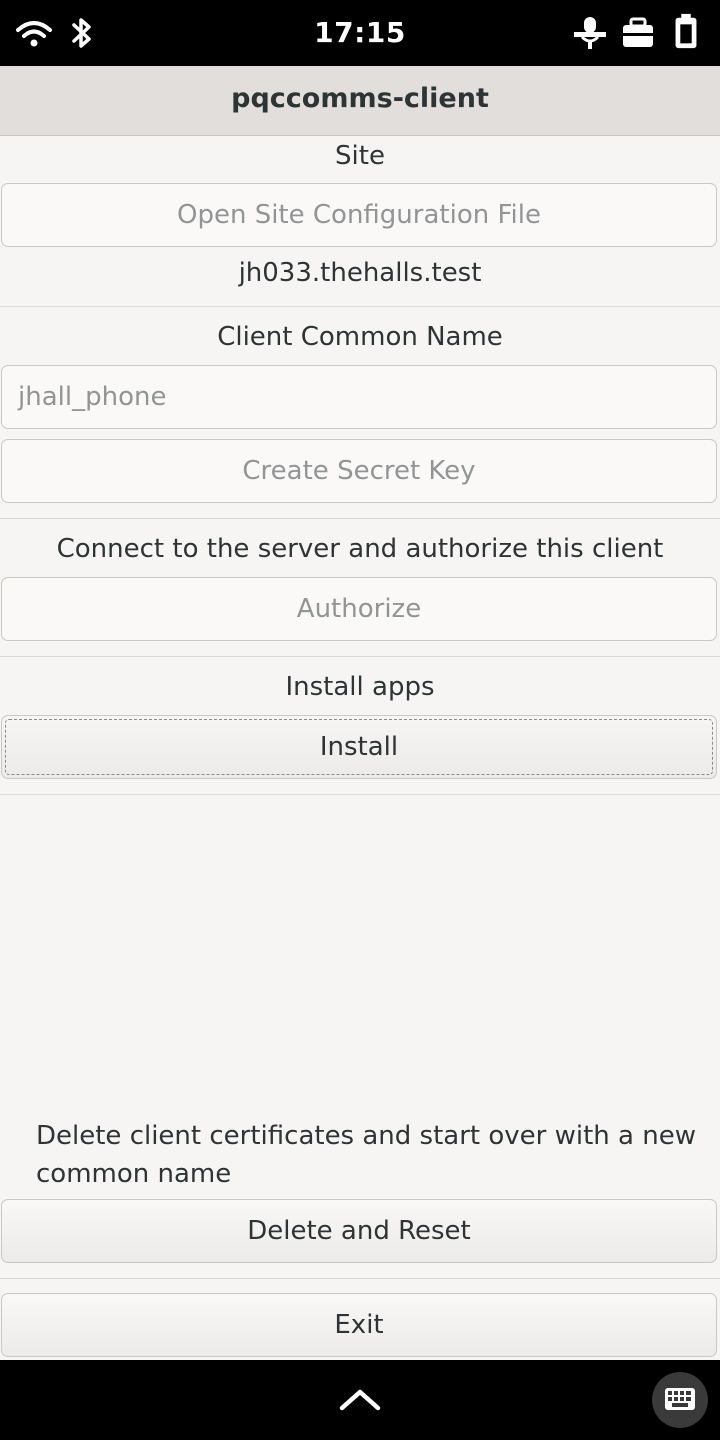 Image resolution: width=720 pixels, height=1440 pixels. Describe the element at coordinates (360, 687) in the screenshot. I see `install-apps-label: Install apps` at that location.